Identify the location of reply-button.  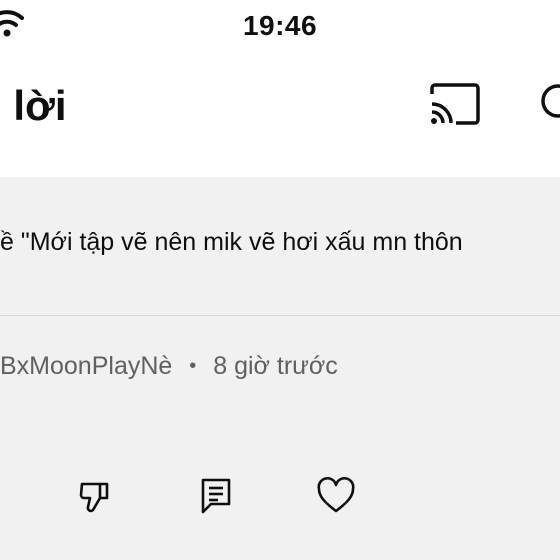
(216, 498).